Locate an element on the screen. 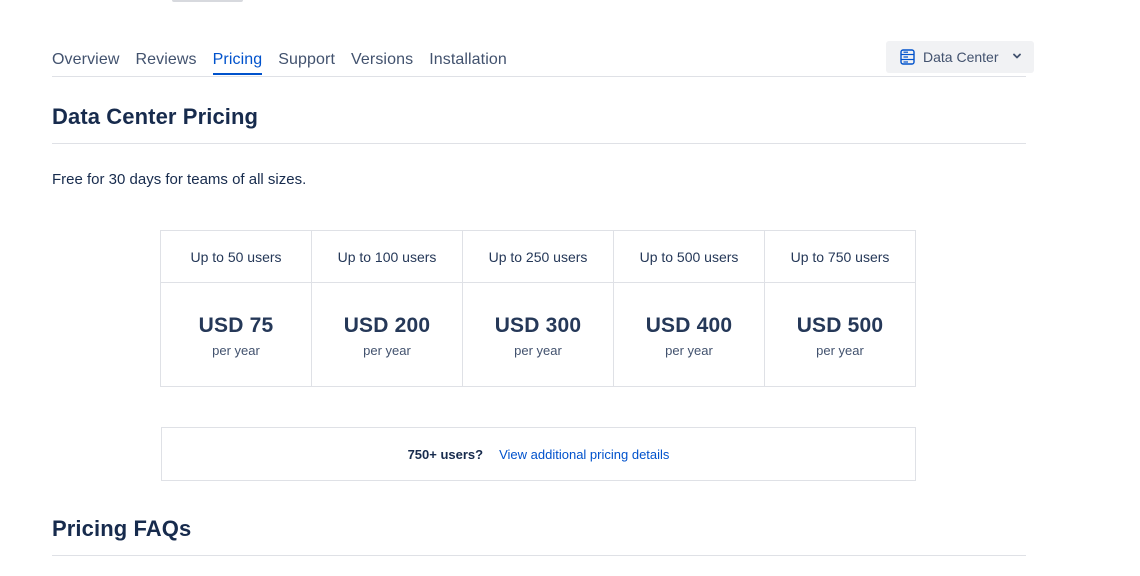 The height and width of the screenshot is (576, 1140). faq-title: Pricing FAQs is located at coordinates (122, 528).